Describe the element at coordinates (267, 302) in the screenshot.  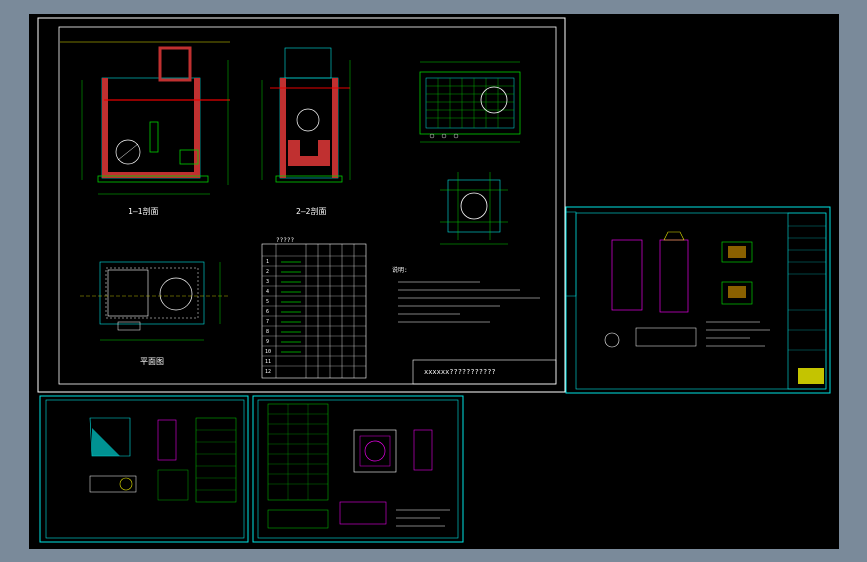
I see `svg-text: 5` at that location.